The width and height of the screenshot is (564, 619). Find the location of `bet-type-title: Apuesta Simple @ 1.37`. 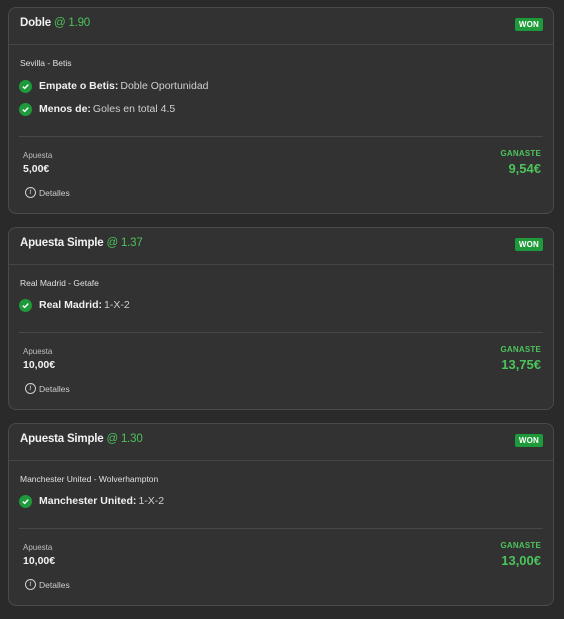

bet-type-title: Apuesta Simple @ 1.37 is located at coordinates (81, 243).